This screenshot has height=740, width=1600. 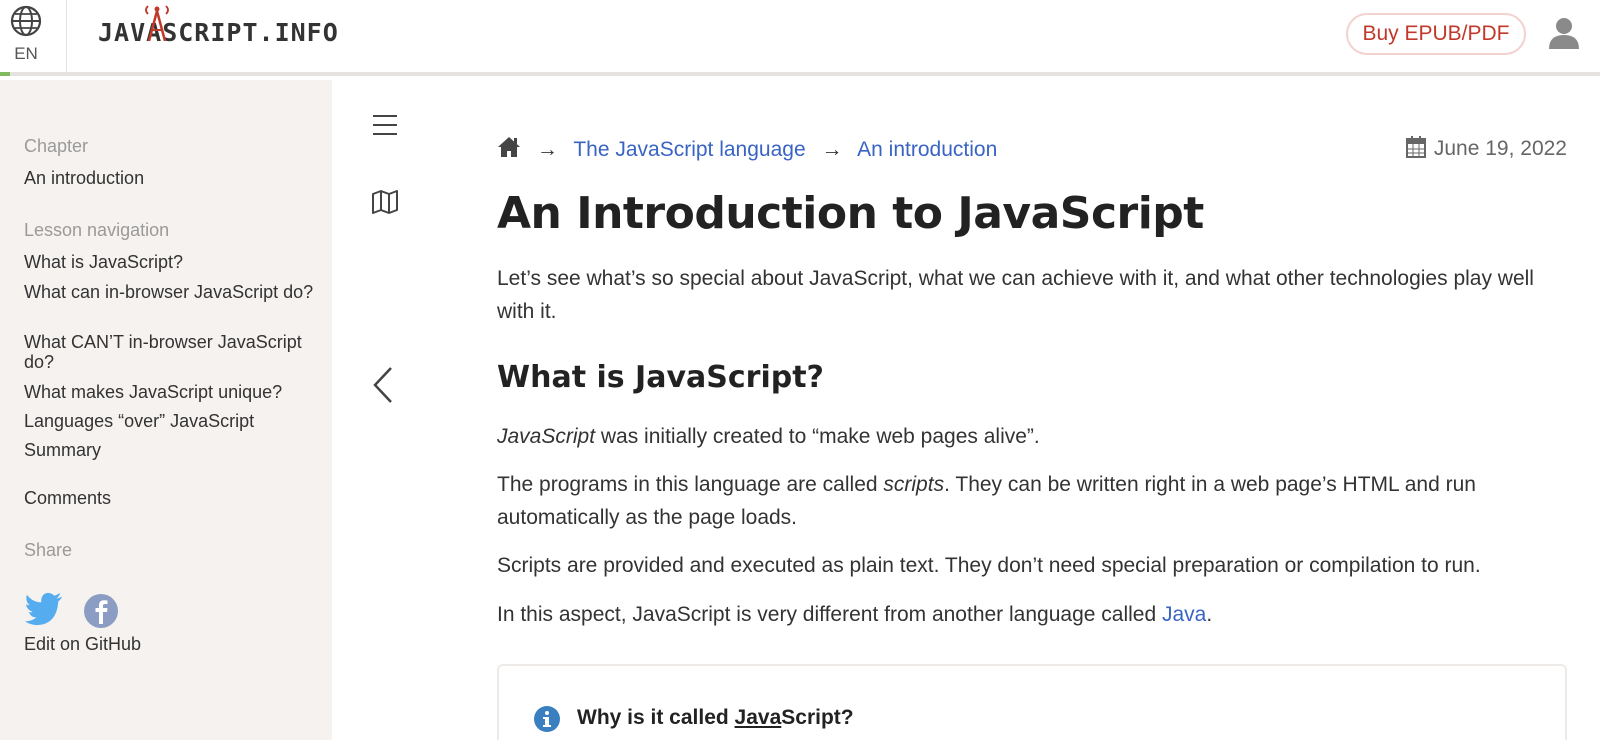 What do you see at coordinates (169, 421) in the screenshot?
I see `lesson-link: Languages “over” JavaScript` at bounding box center [169, 421].